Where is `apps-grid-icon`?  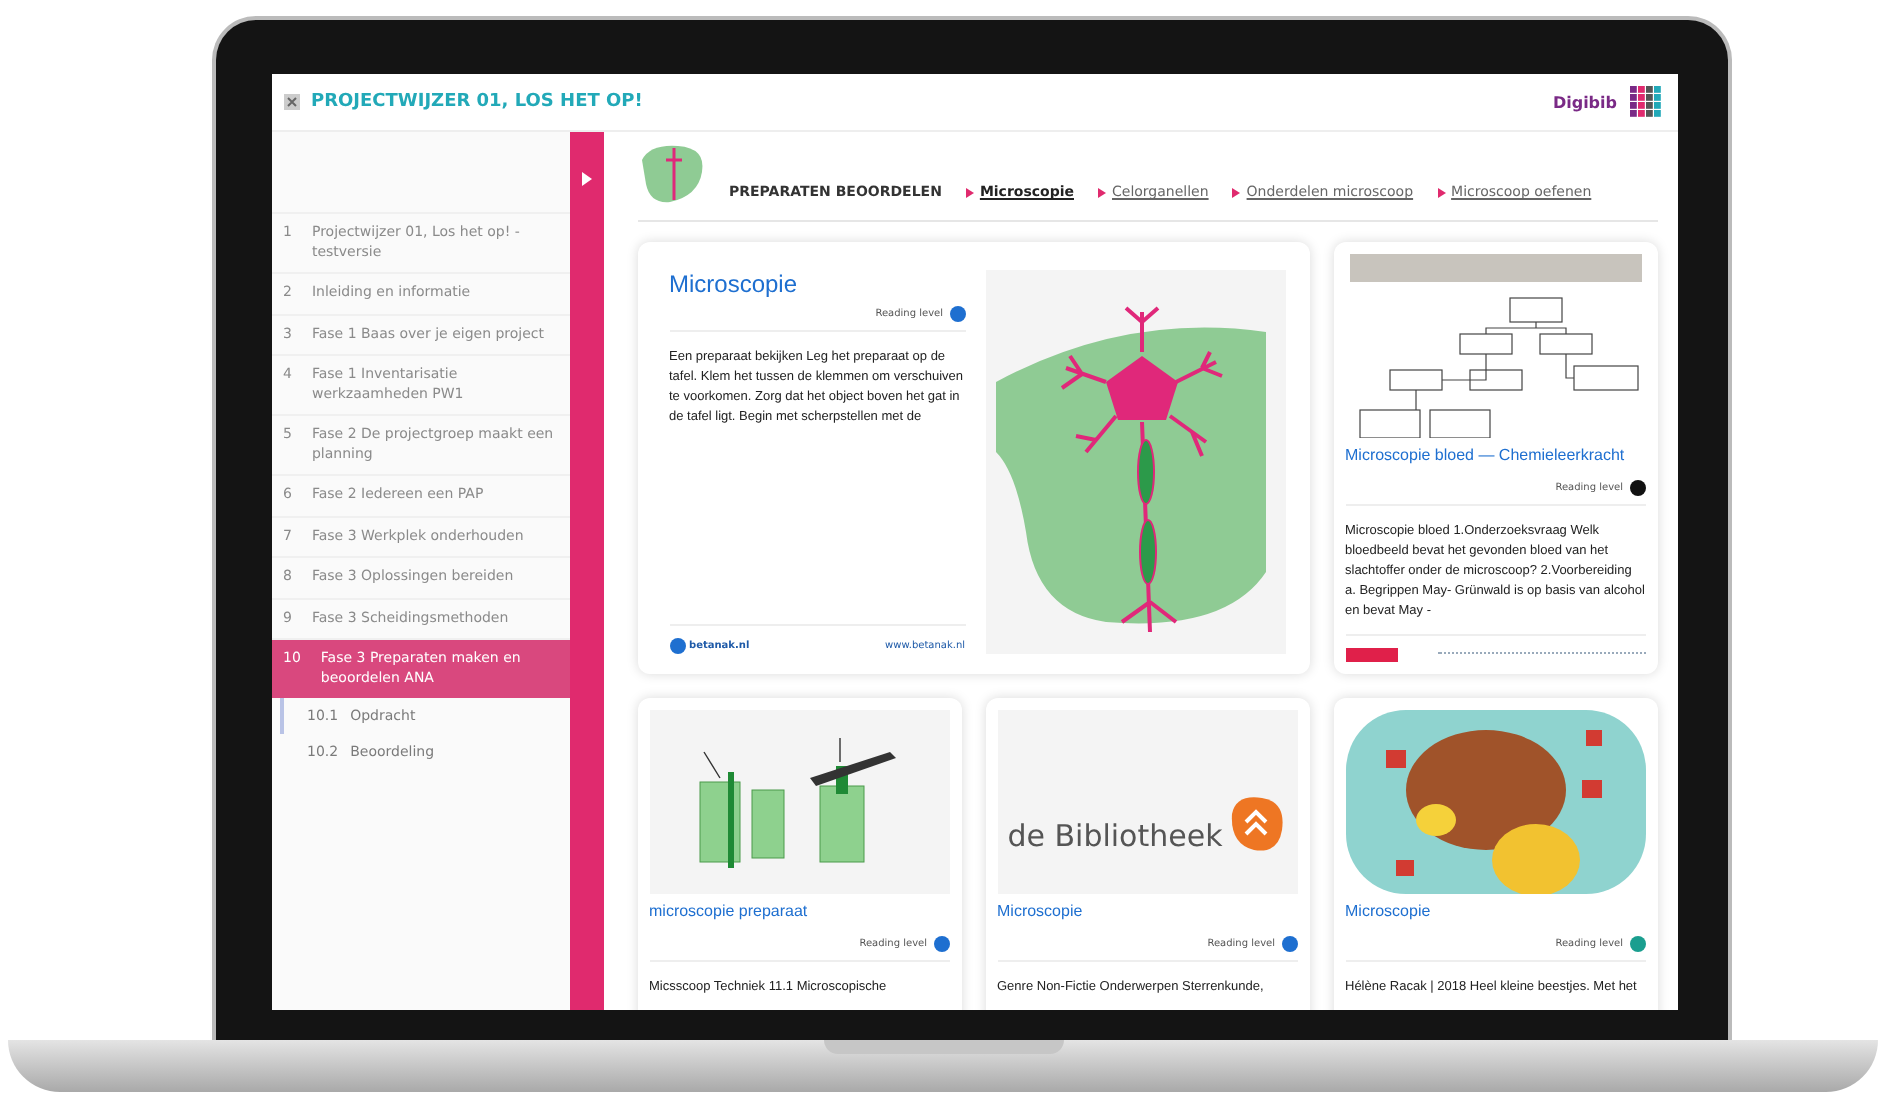 apps-grid-icon is located at coordinates (1645, 102).